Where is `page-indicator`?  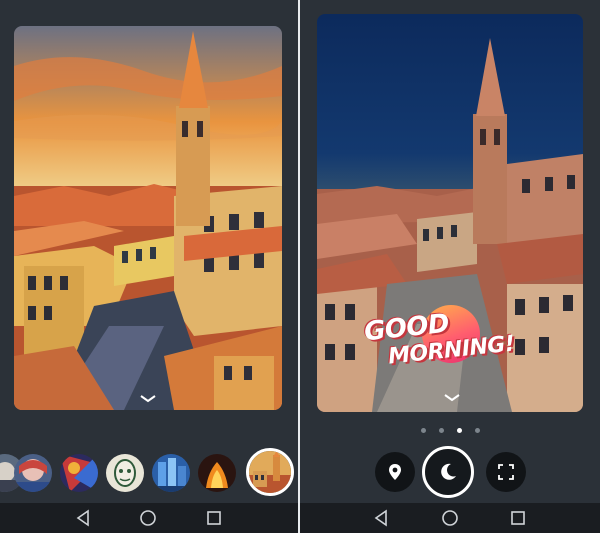 page-indicator is located at coordinates (450, 432).